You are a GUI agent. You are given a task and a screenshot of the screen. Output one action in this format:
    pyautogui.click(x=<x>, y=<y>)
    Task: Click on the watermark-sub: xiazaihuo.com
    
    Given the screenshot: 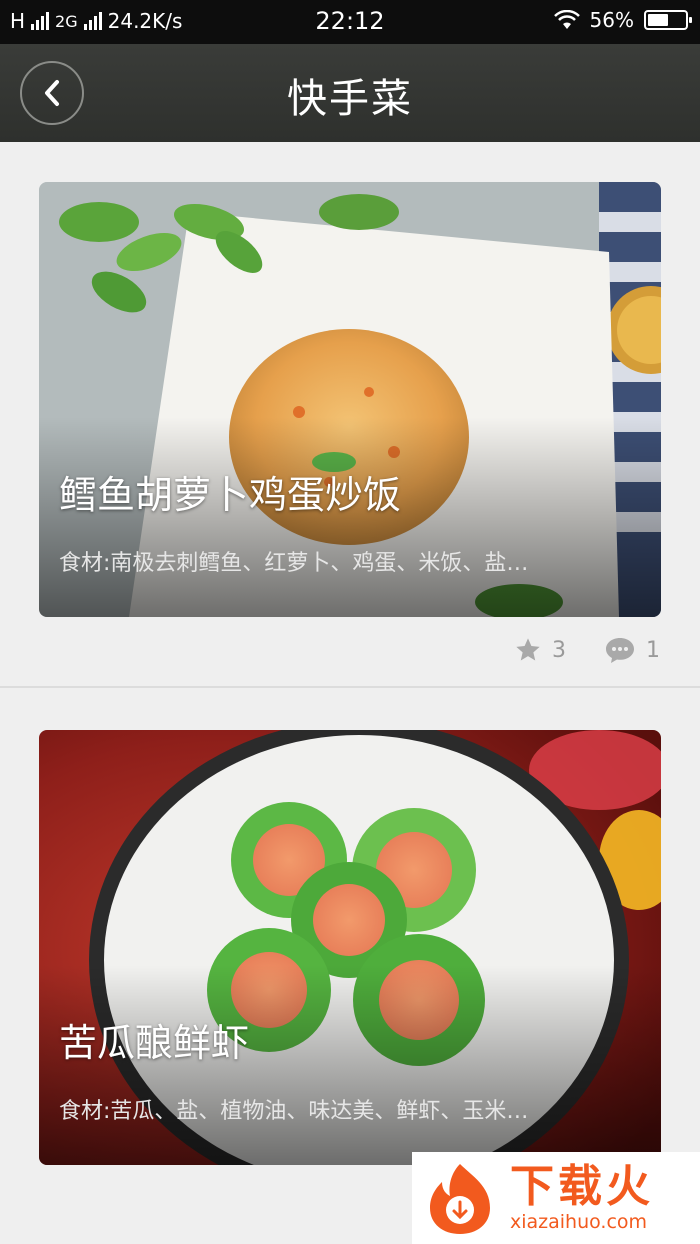 What is the action you would take?
    pyautogui.click(x=579, y=1222)
    